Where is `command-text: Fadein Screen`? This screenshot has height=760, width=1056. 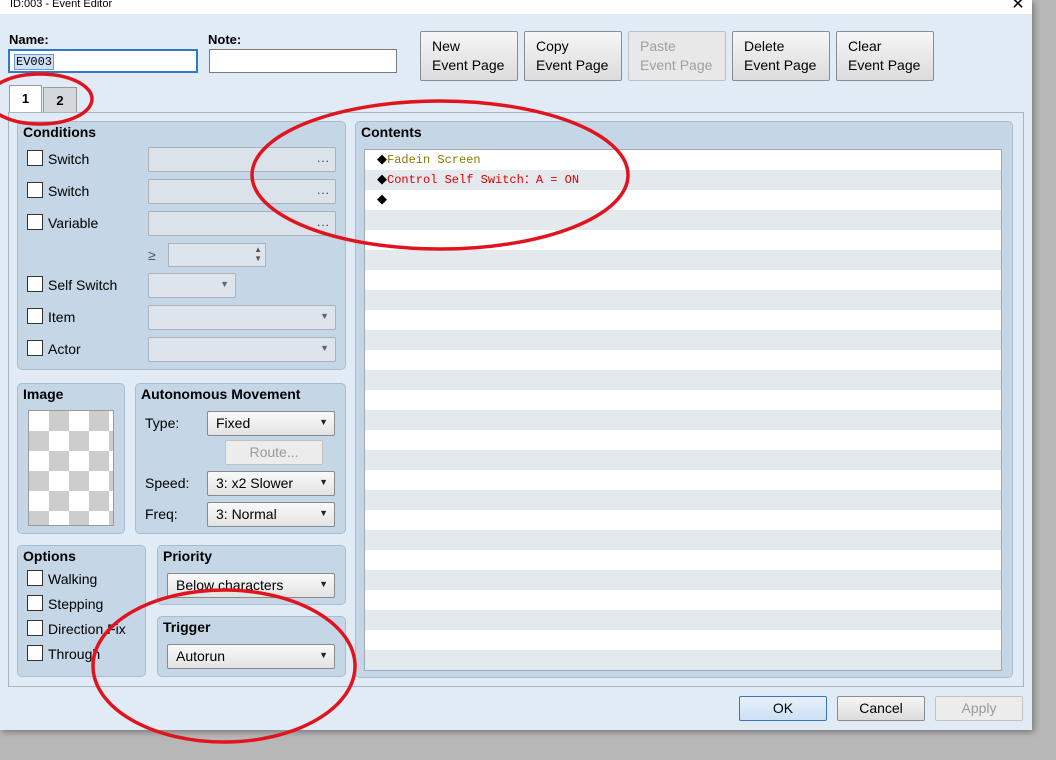 command-text: Fadein Screen is located at coordinates (434, 160).